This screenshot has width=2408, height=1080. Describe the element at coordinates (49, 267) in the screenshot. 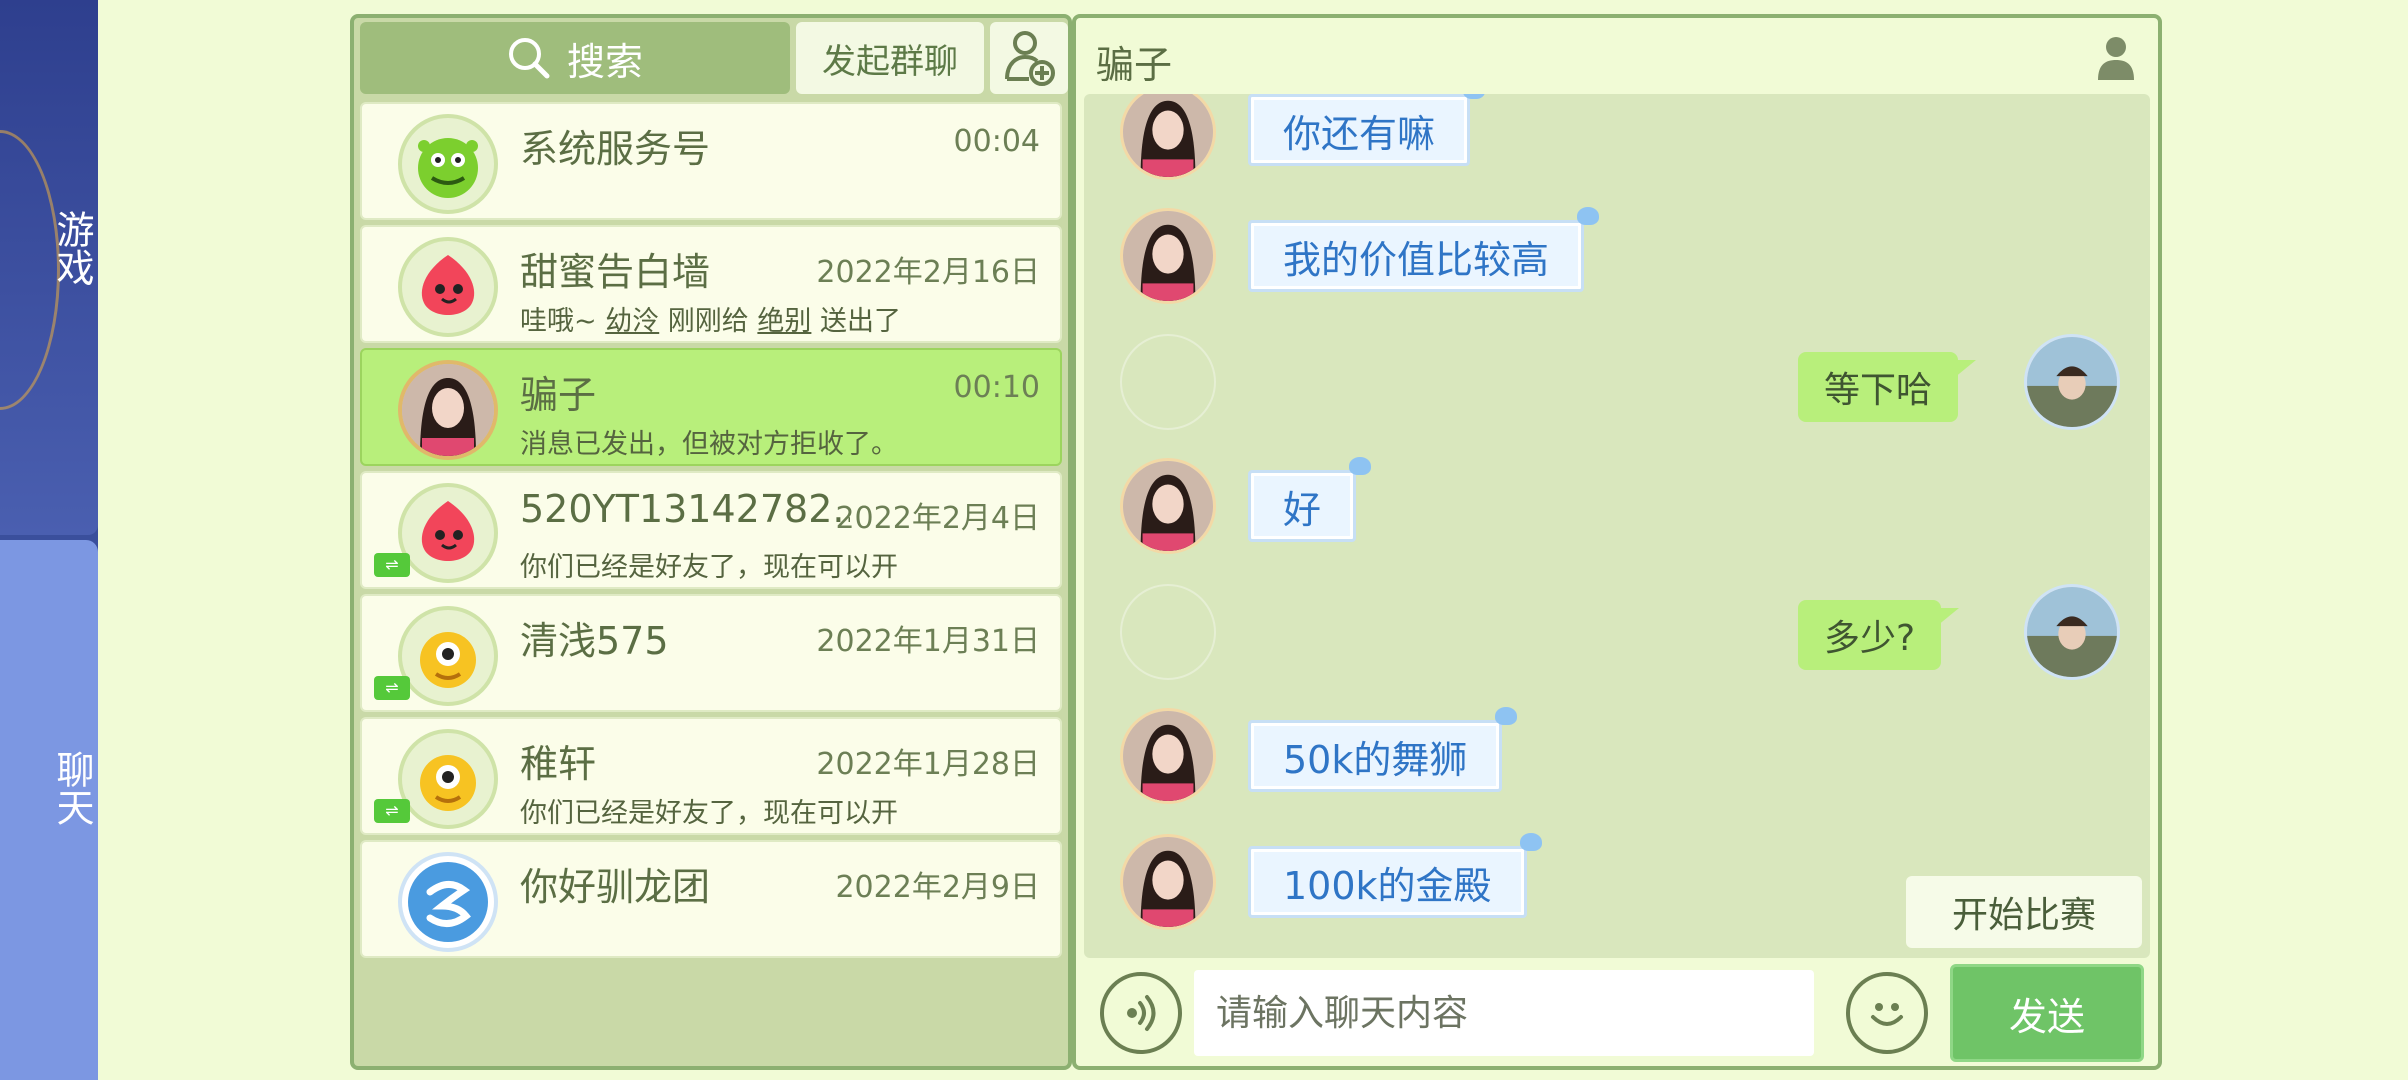

I see `rail-tab-game: 游戏` at that location.